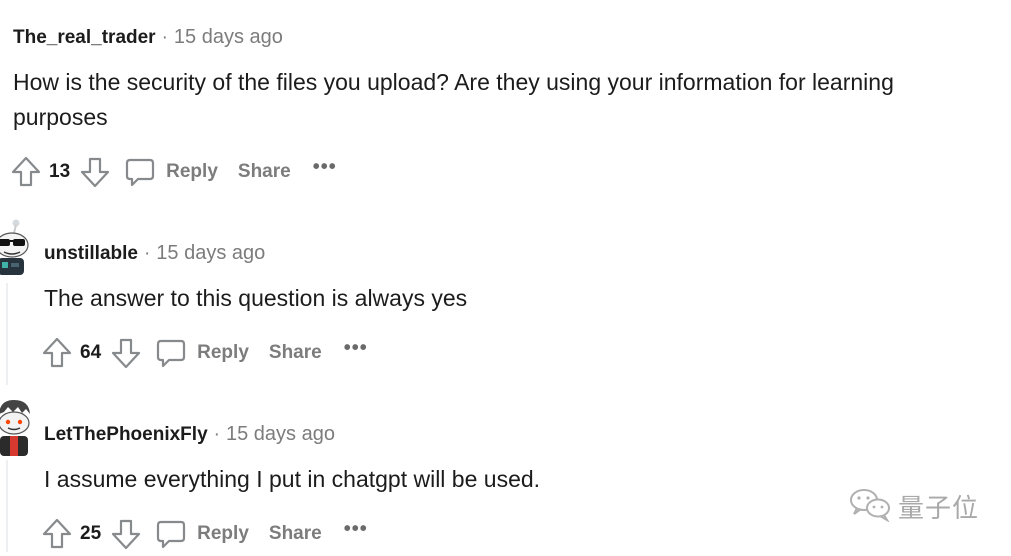 The height and width of the screenshot is (556, 1011). I want to click on comment-actions: 25 Reply Share •••, so click(204, 534).